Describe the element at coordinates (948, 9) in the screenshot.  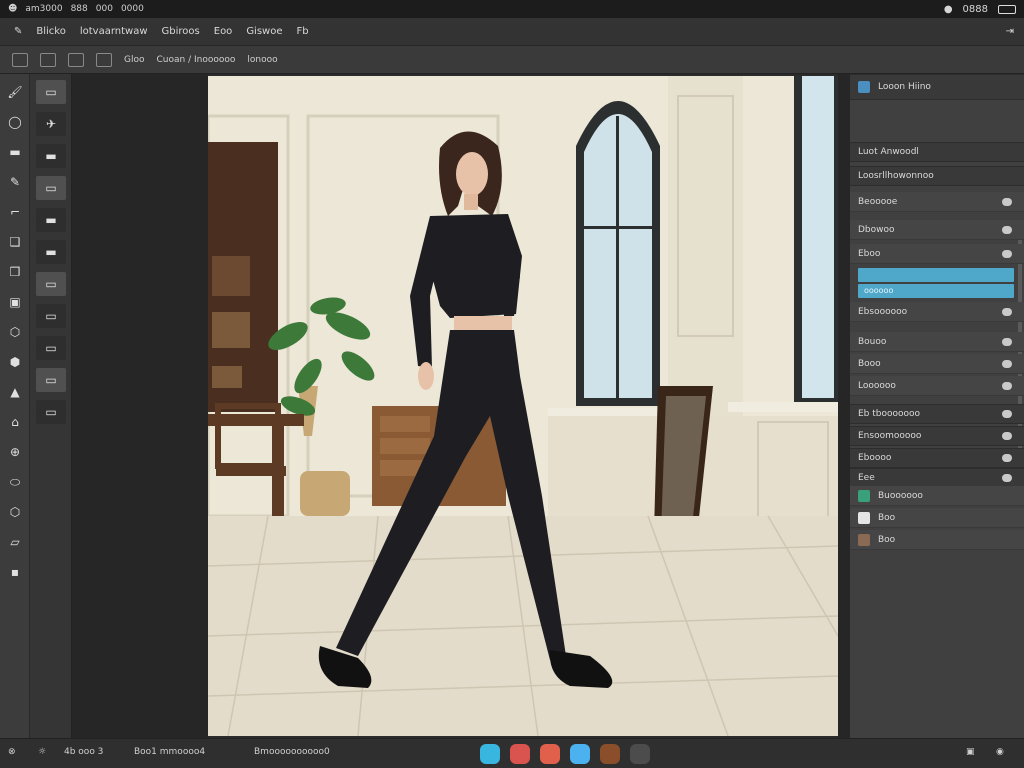
I see `wifi-icon: ●` at that location.